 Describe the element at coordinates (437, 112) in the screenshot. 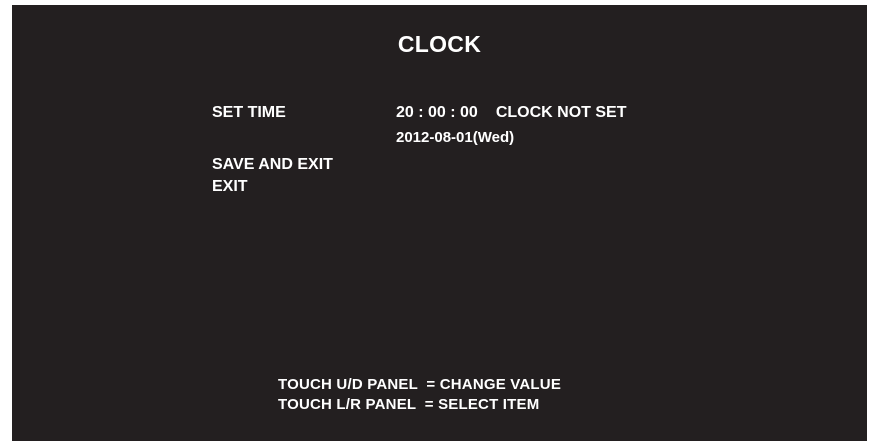

I see `time-value: 20 : 00 : 00` at that location.